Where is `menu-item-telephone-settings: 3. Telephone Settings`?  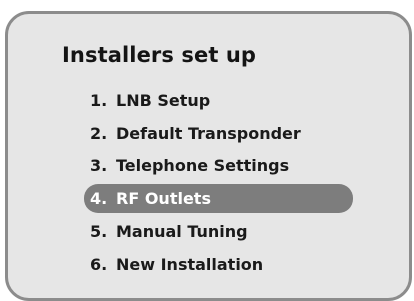 menu-item-telephone-settings: 3. Telephone Settings is located at coordinates (189, 165).